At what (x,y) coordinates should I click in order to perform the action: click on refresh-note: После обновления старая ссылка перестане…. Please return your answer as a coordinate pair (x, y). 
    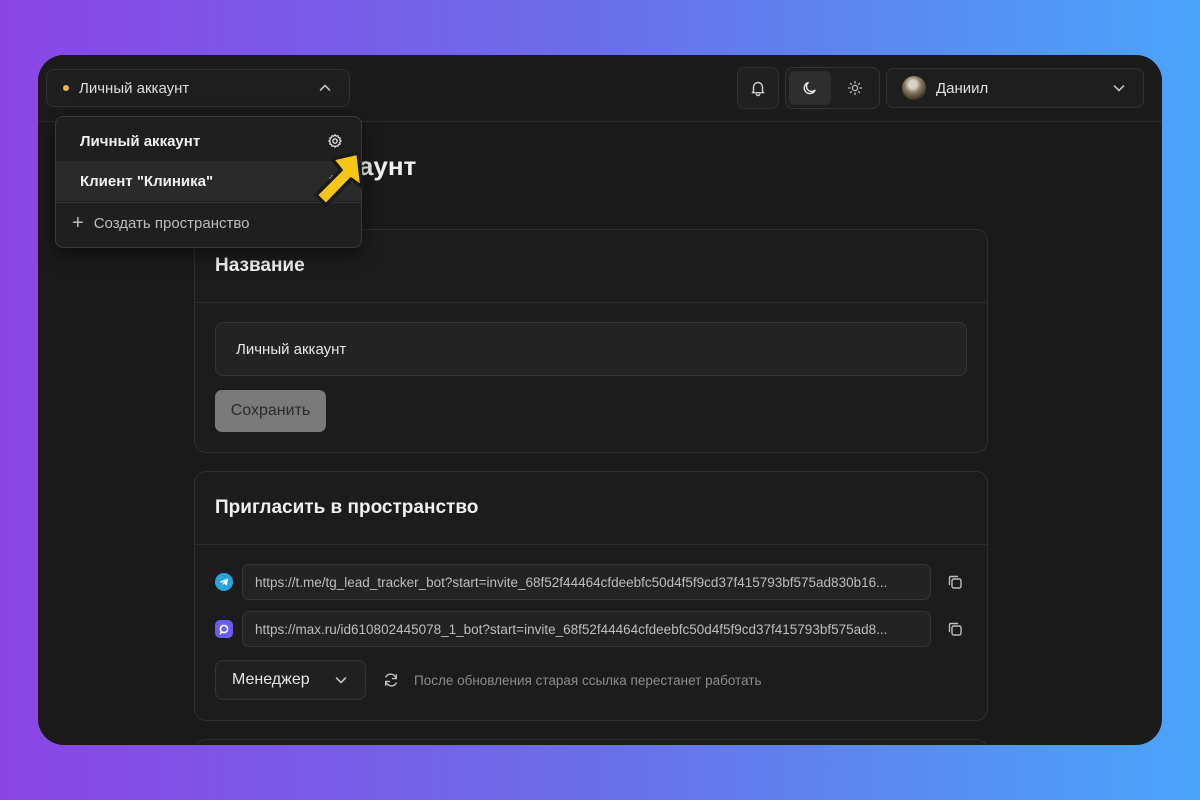
    Looking at the image, I should click on (588, 680).